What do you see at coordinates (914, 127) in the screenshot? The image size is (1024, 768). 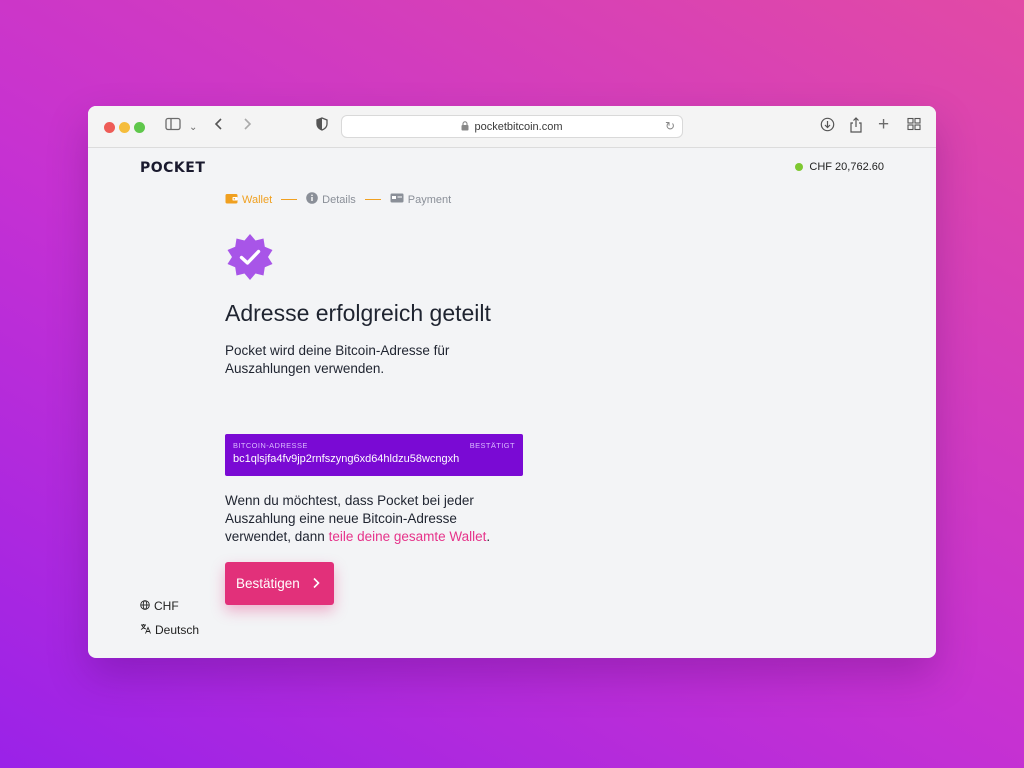 I see `grid-icon` at bounding box center [914, 127].